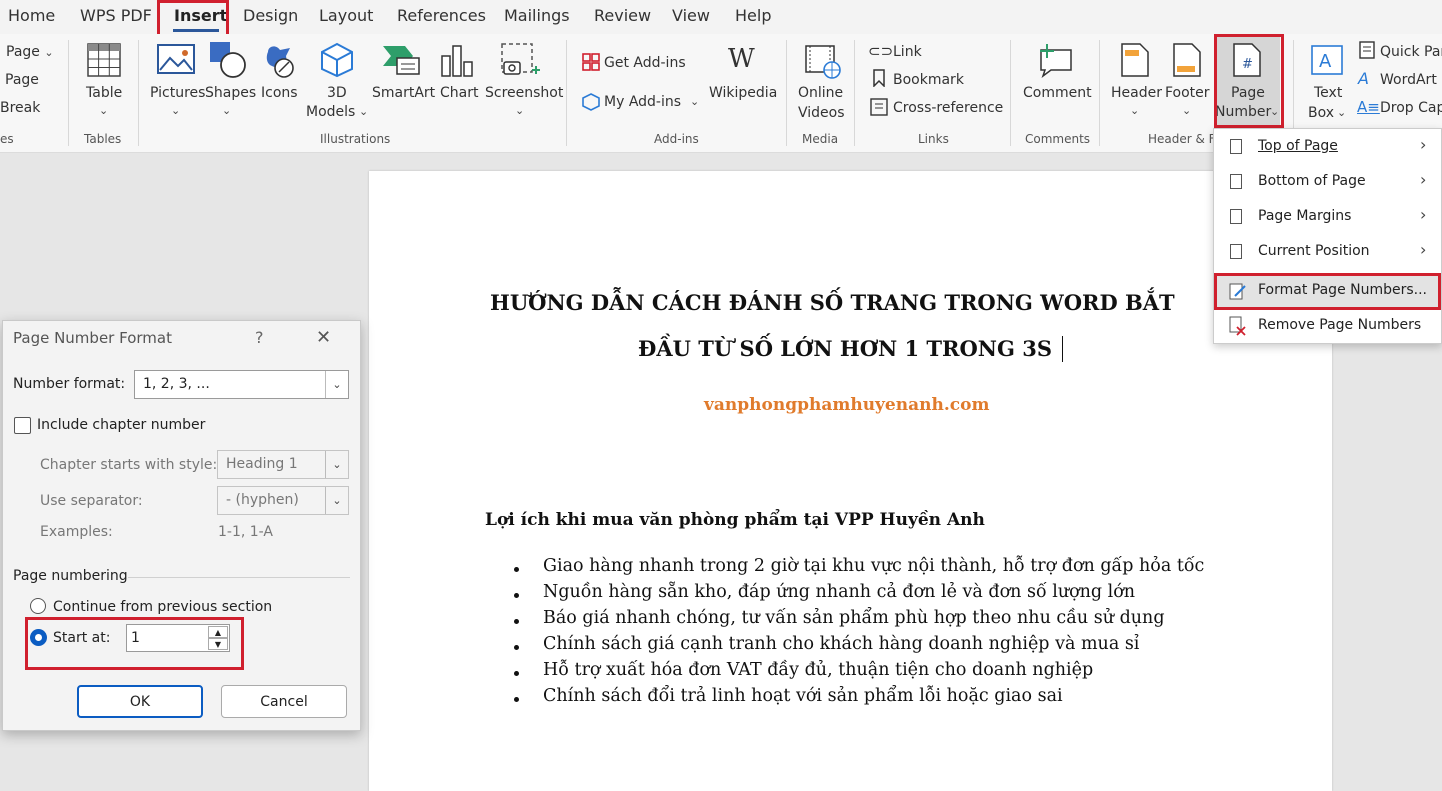 The width and height of the screenshot is (1442, 791). What do you see at coordinates (337, 60) in the screenshot?
I see `cube-icon` at bounding box center [337, 60].